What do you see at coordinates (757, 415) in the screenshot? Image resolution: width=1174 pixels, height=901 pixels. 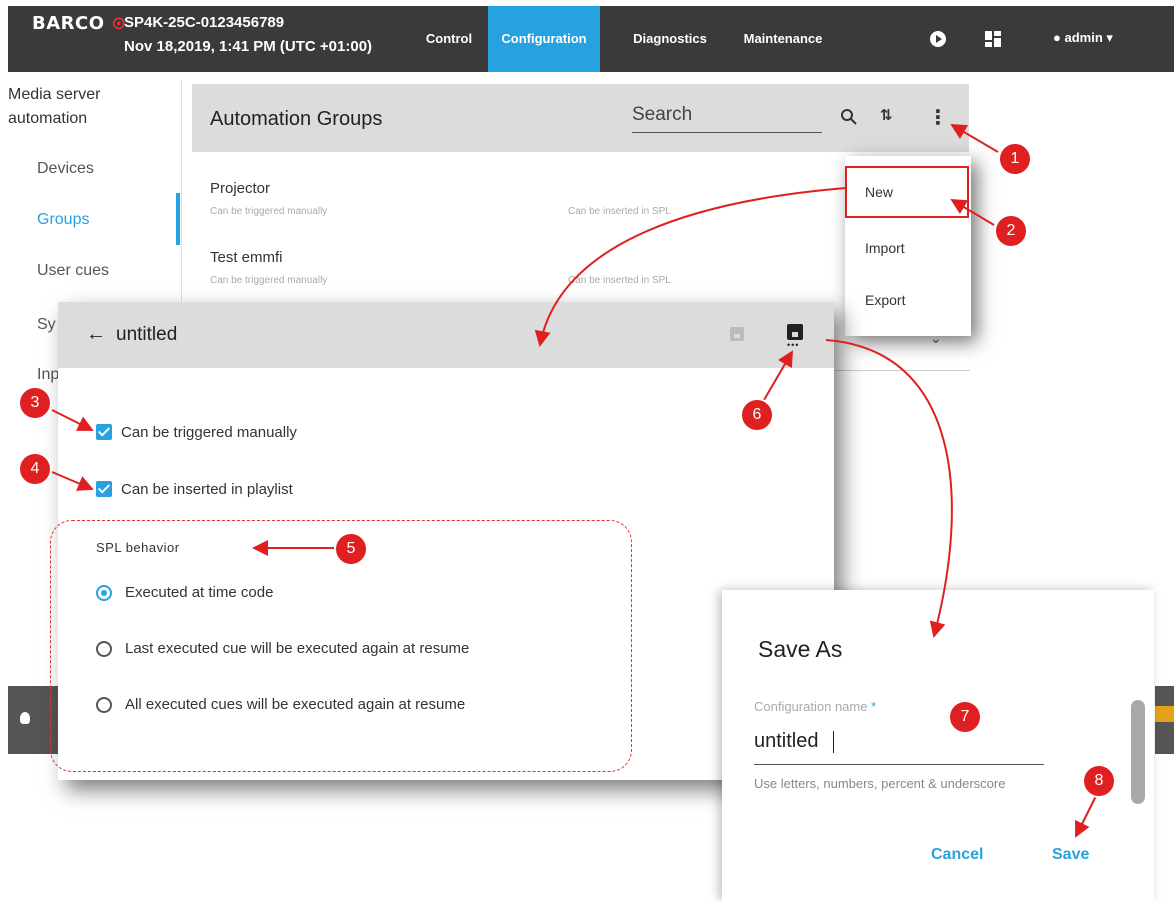 I see `callout-6: 6` at bounding box center [757, 415].